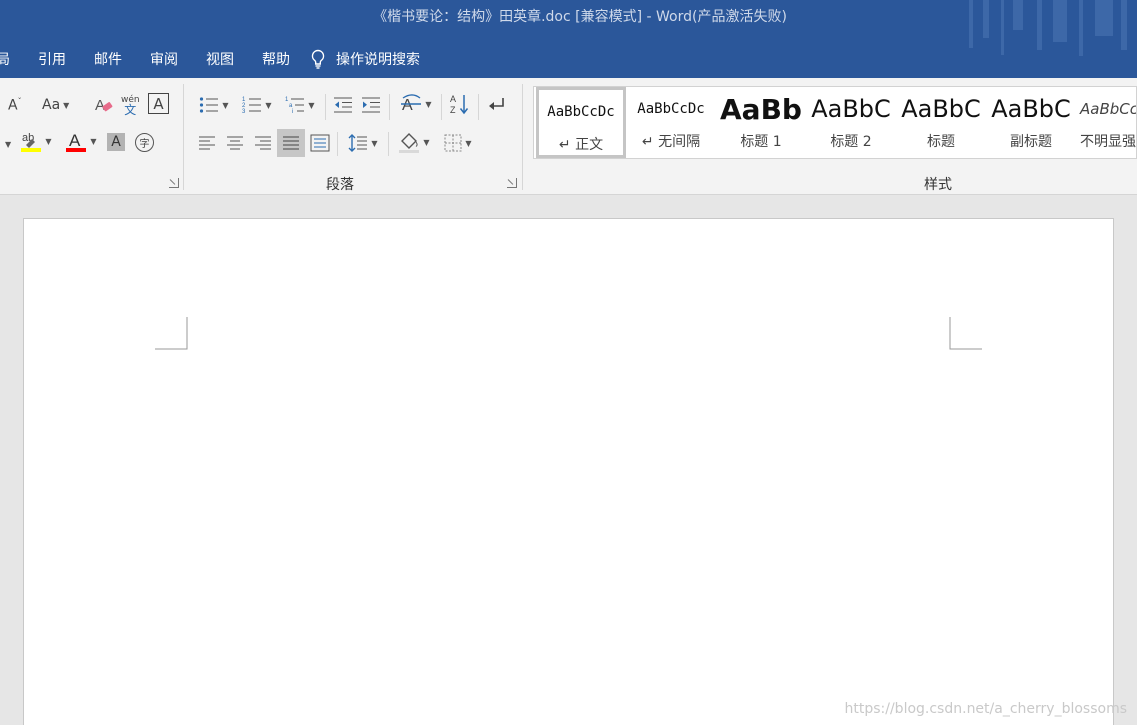 This screenshot has height=725, width=1137. Describe the element at coordinates (581, 122) in the screenshot. I see `style-normal: AaBbCcDc ↵ 正文` at that location.